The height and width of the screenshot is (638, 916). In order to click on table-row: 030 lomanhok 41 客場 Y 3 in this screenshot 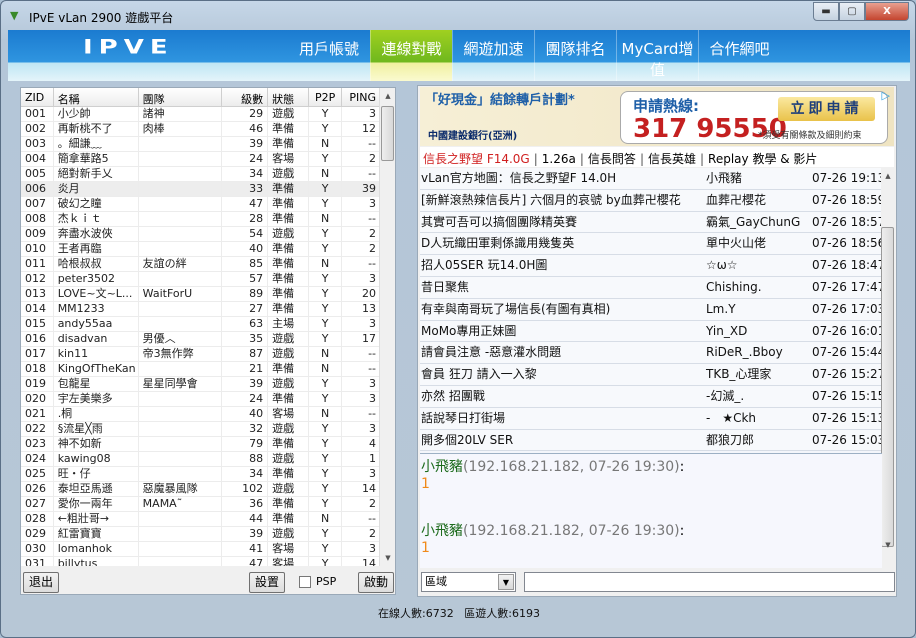, I will do `click(201, 549)`.